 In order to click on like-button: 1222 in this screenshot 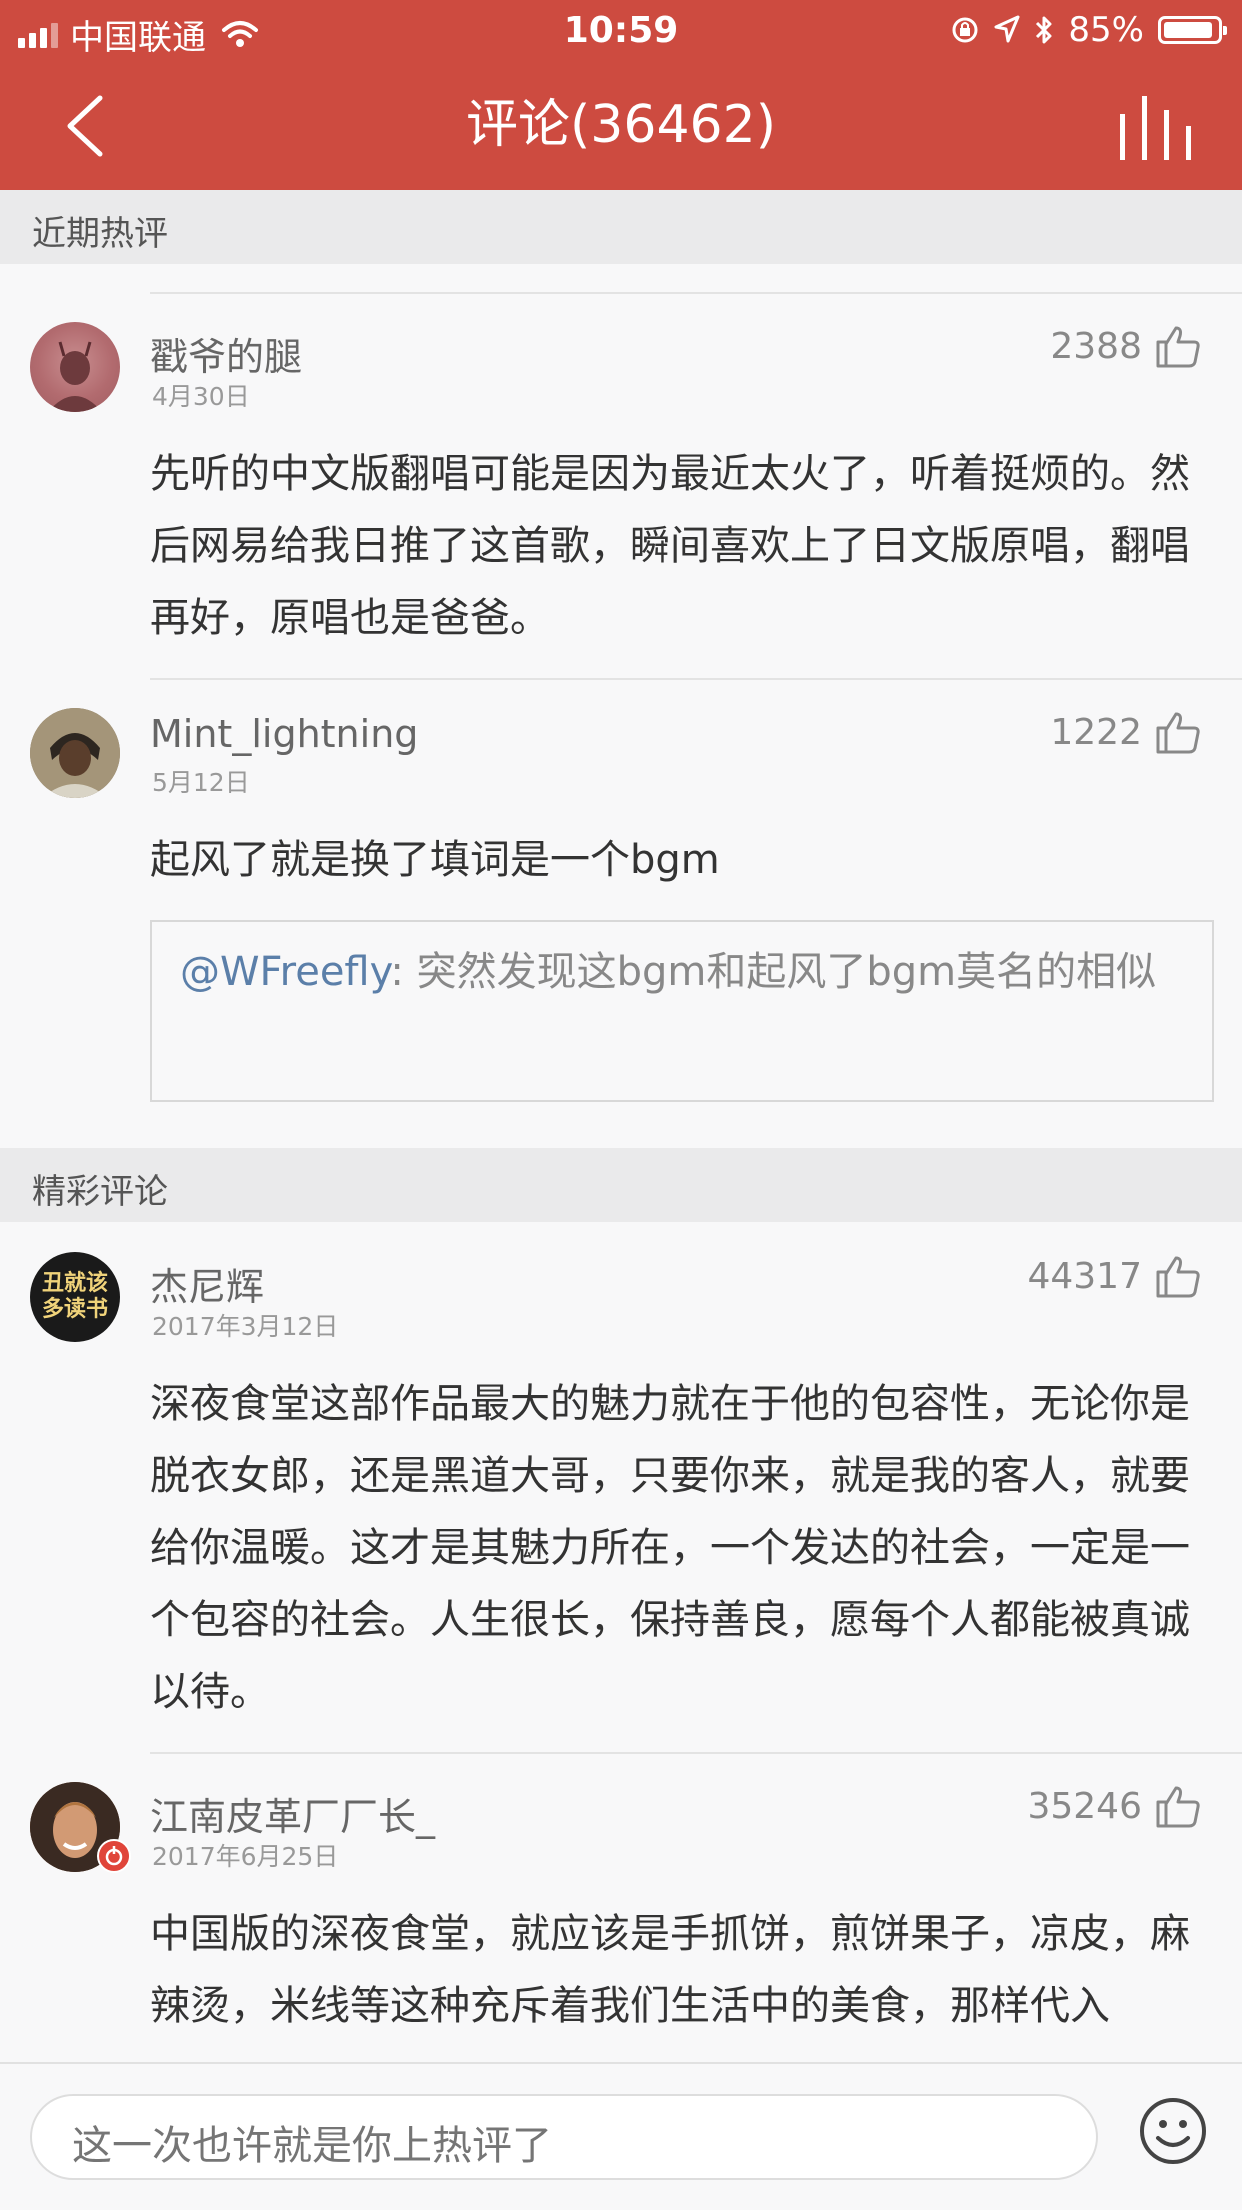, I will do `click(1126, 732)`.